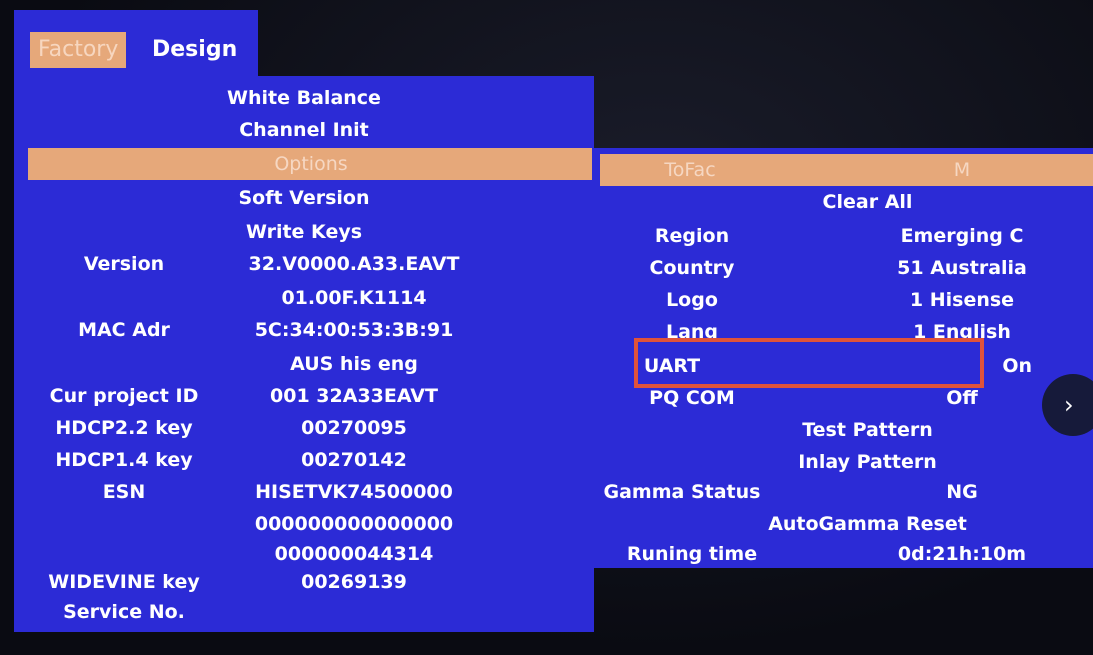 This screenshot has width=1093, height=655. Describe the element at coordinates (842, 430) in the screenshot. I see `option-test-pattern: Test Pattern` at that location.